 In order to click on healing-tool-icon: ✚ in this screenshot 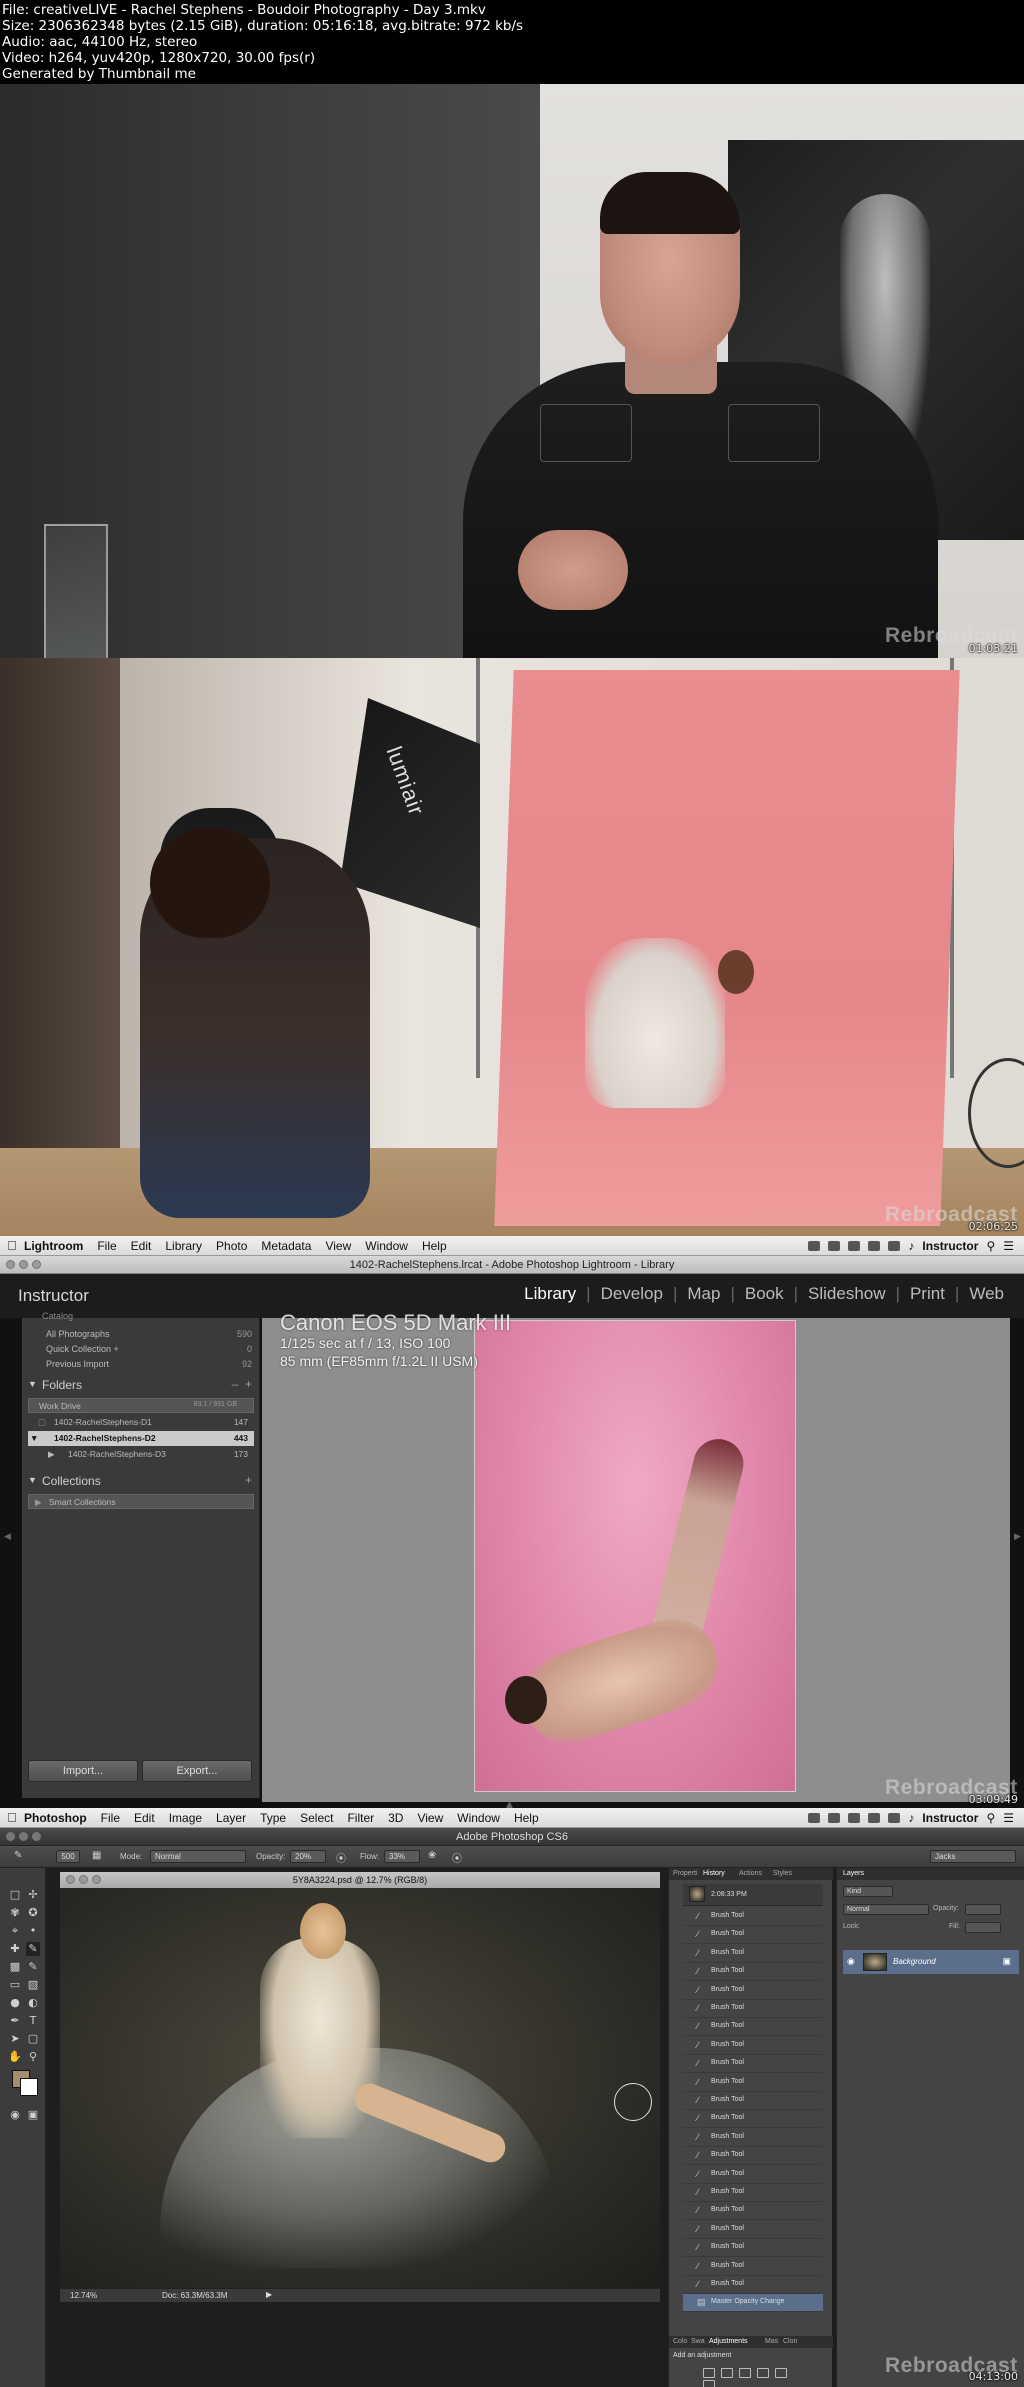, I will do `click(15, 1949)`.